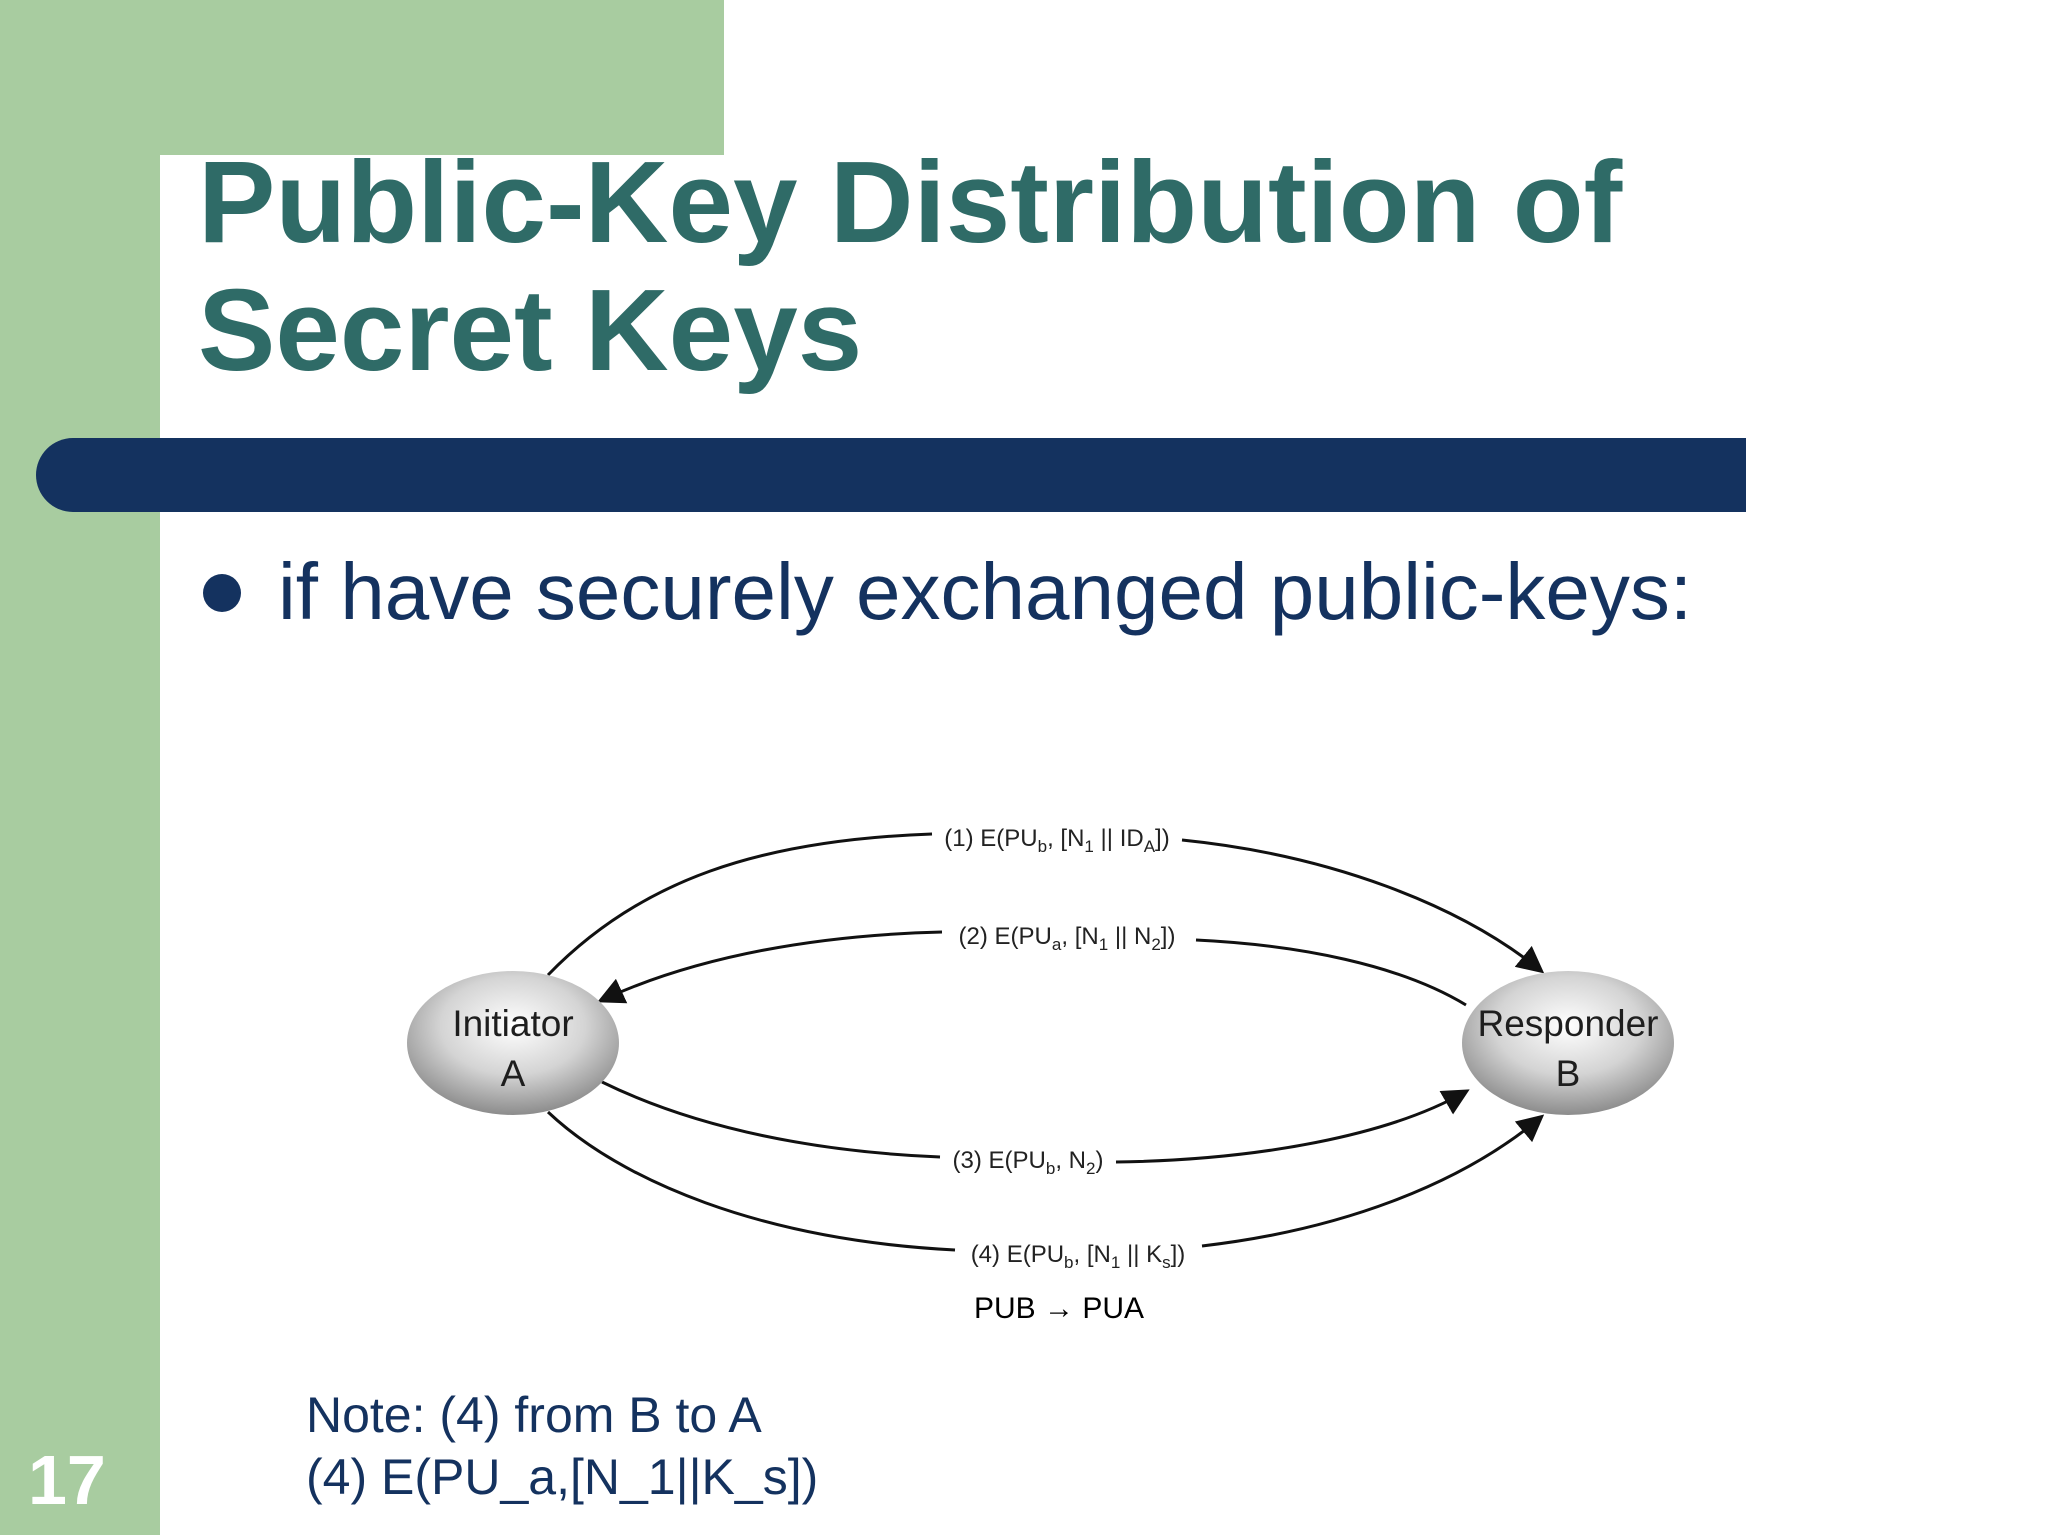 The image size is (2065, 1535). Describe the element at coordinates (67, 1480) in the screenshot. I see `slide-number: 17` at that location.